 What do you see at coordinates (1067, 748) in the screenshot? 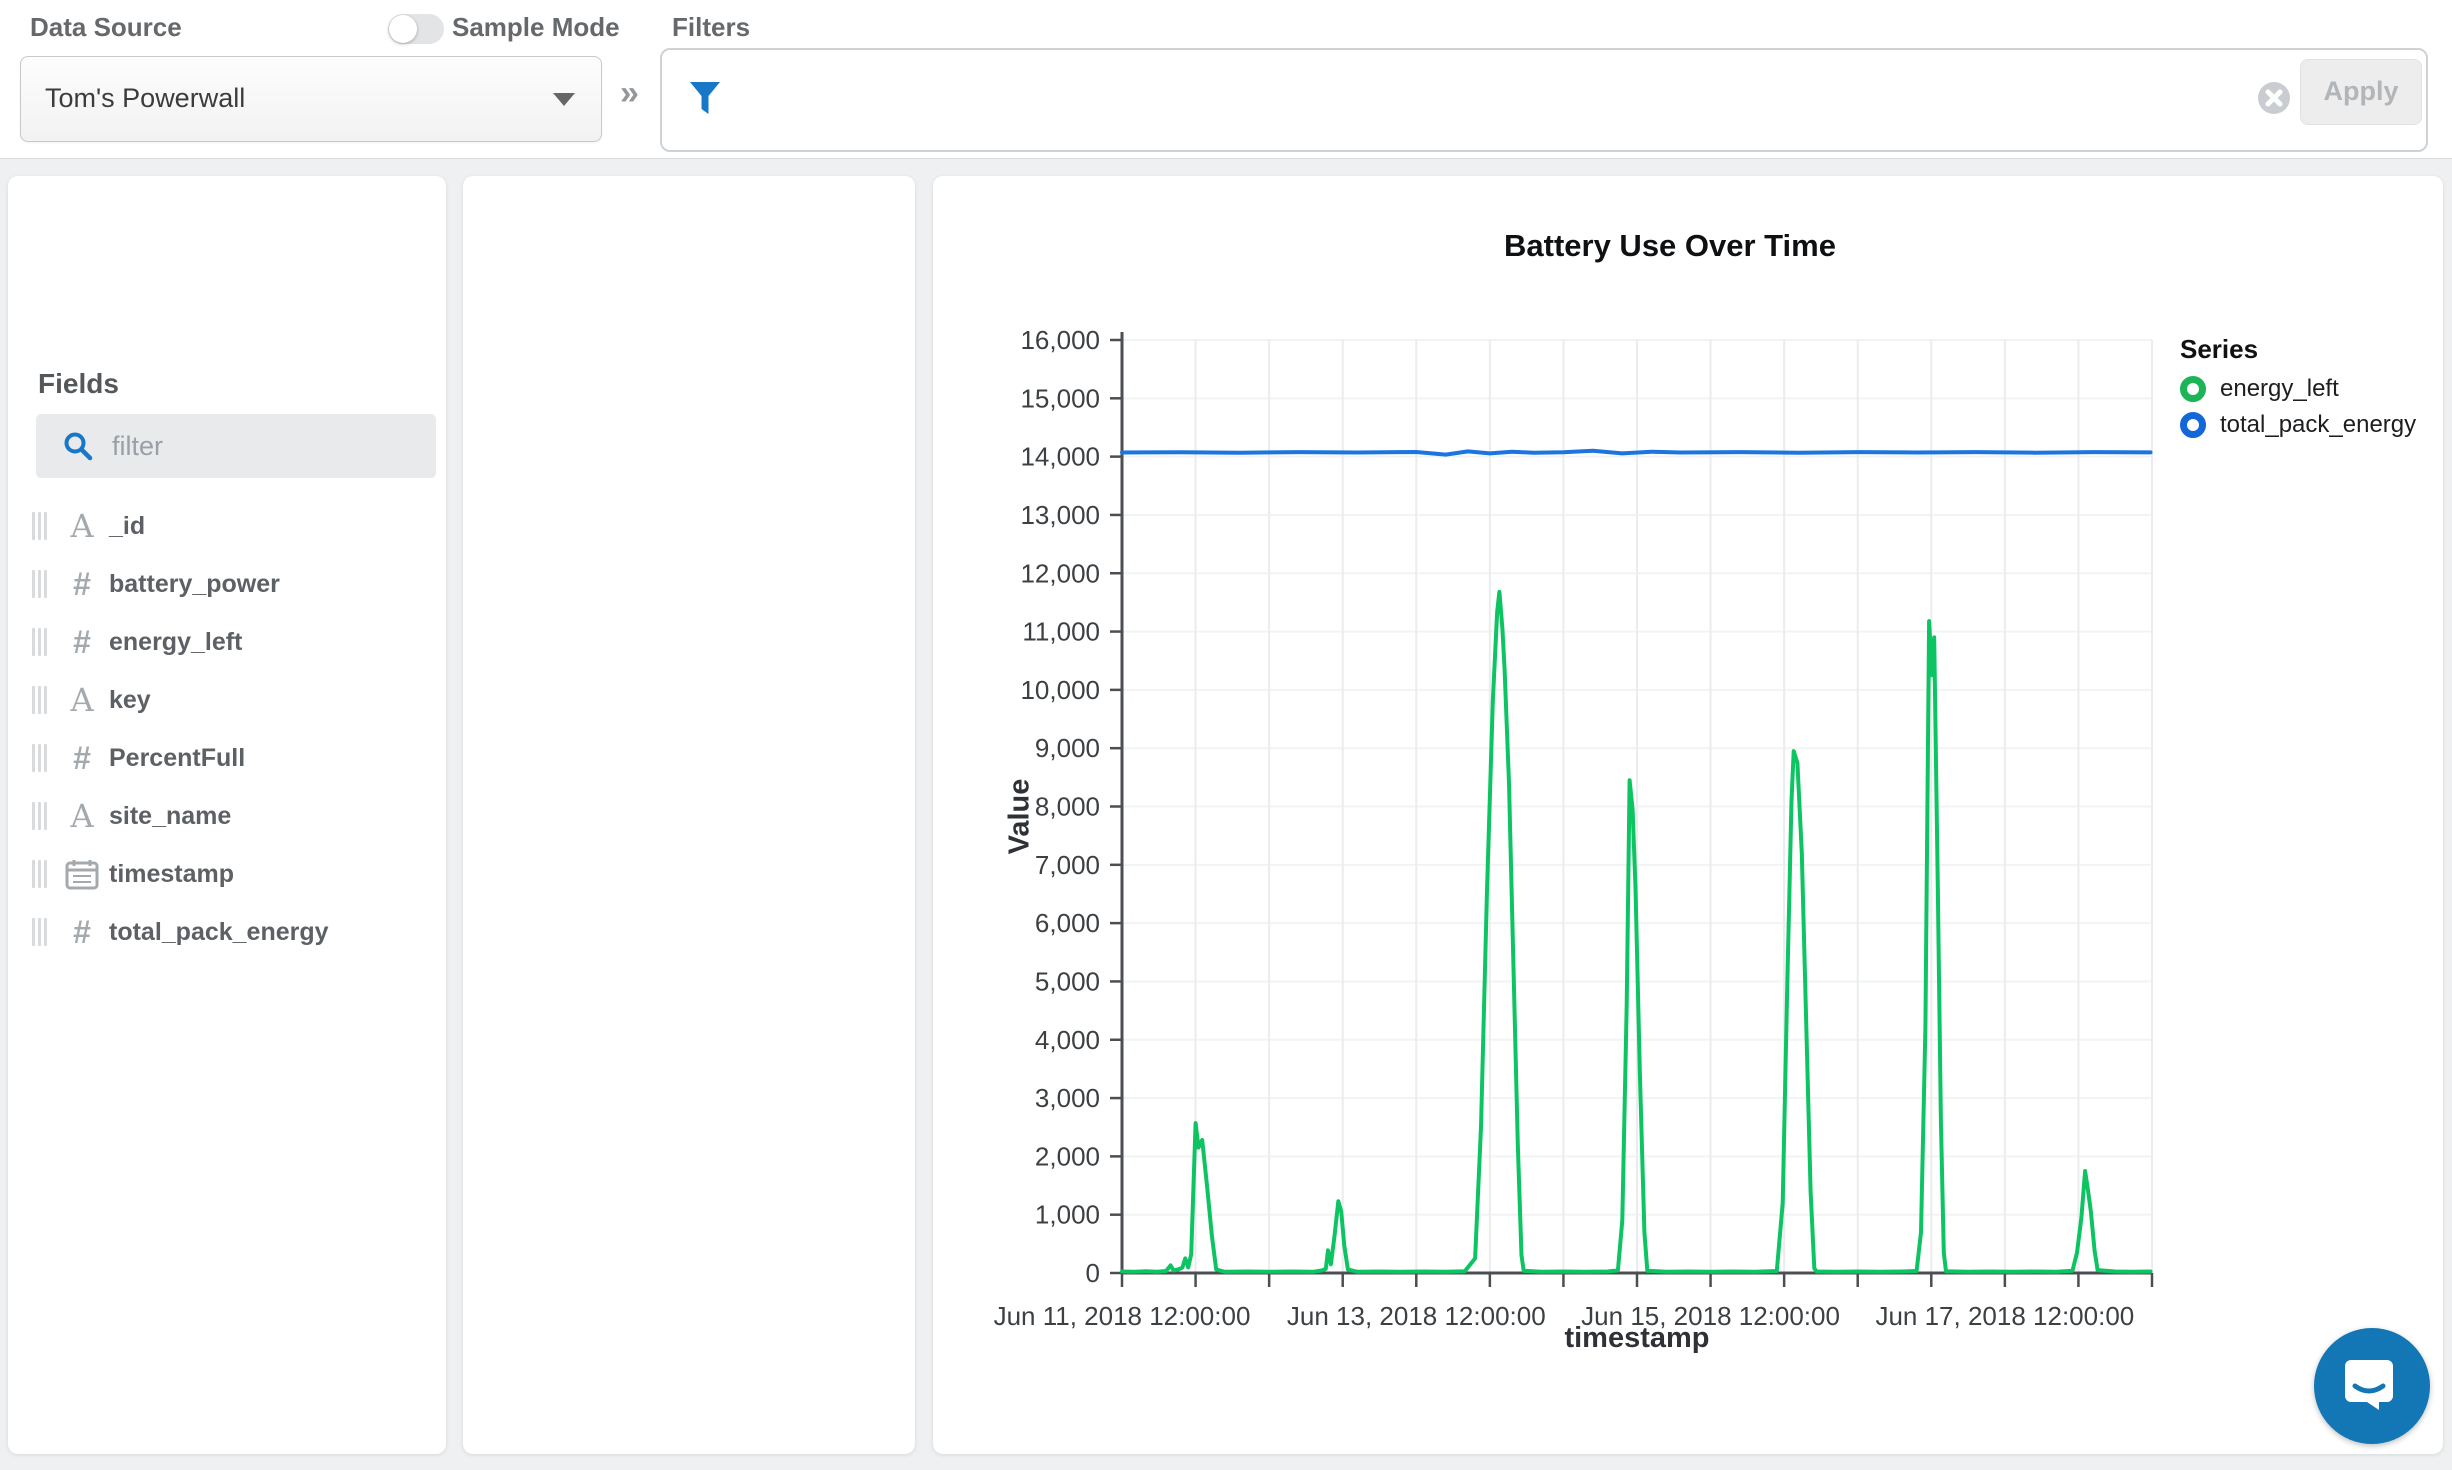
I see `y-tick-label: 9,000` at bounding box center [1067, 748].